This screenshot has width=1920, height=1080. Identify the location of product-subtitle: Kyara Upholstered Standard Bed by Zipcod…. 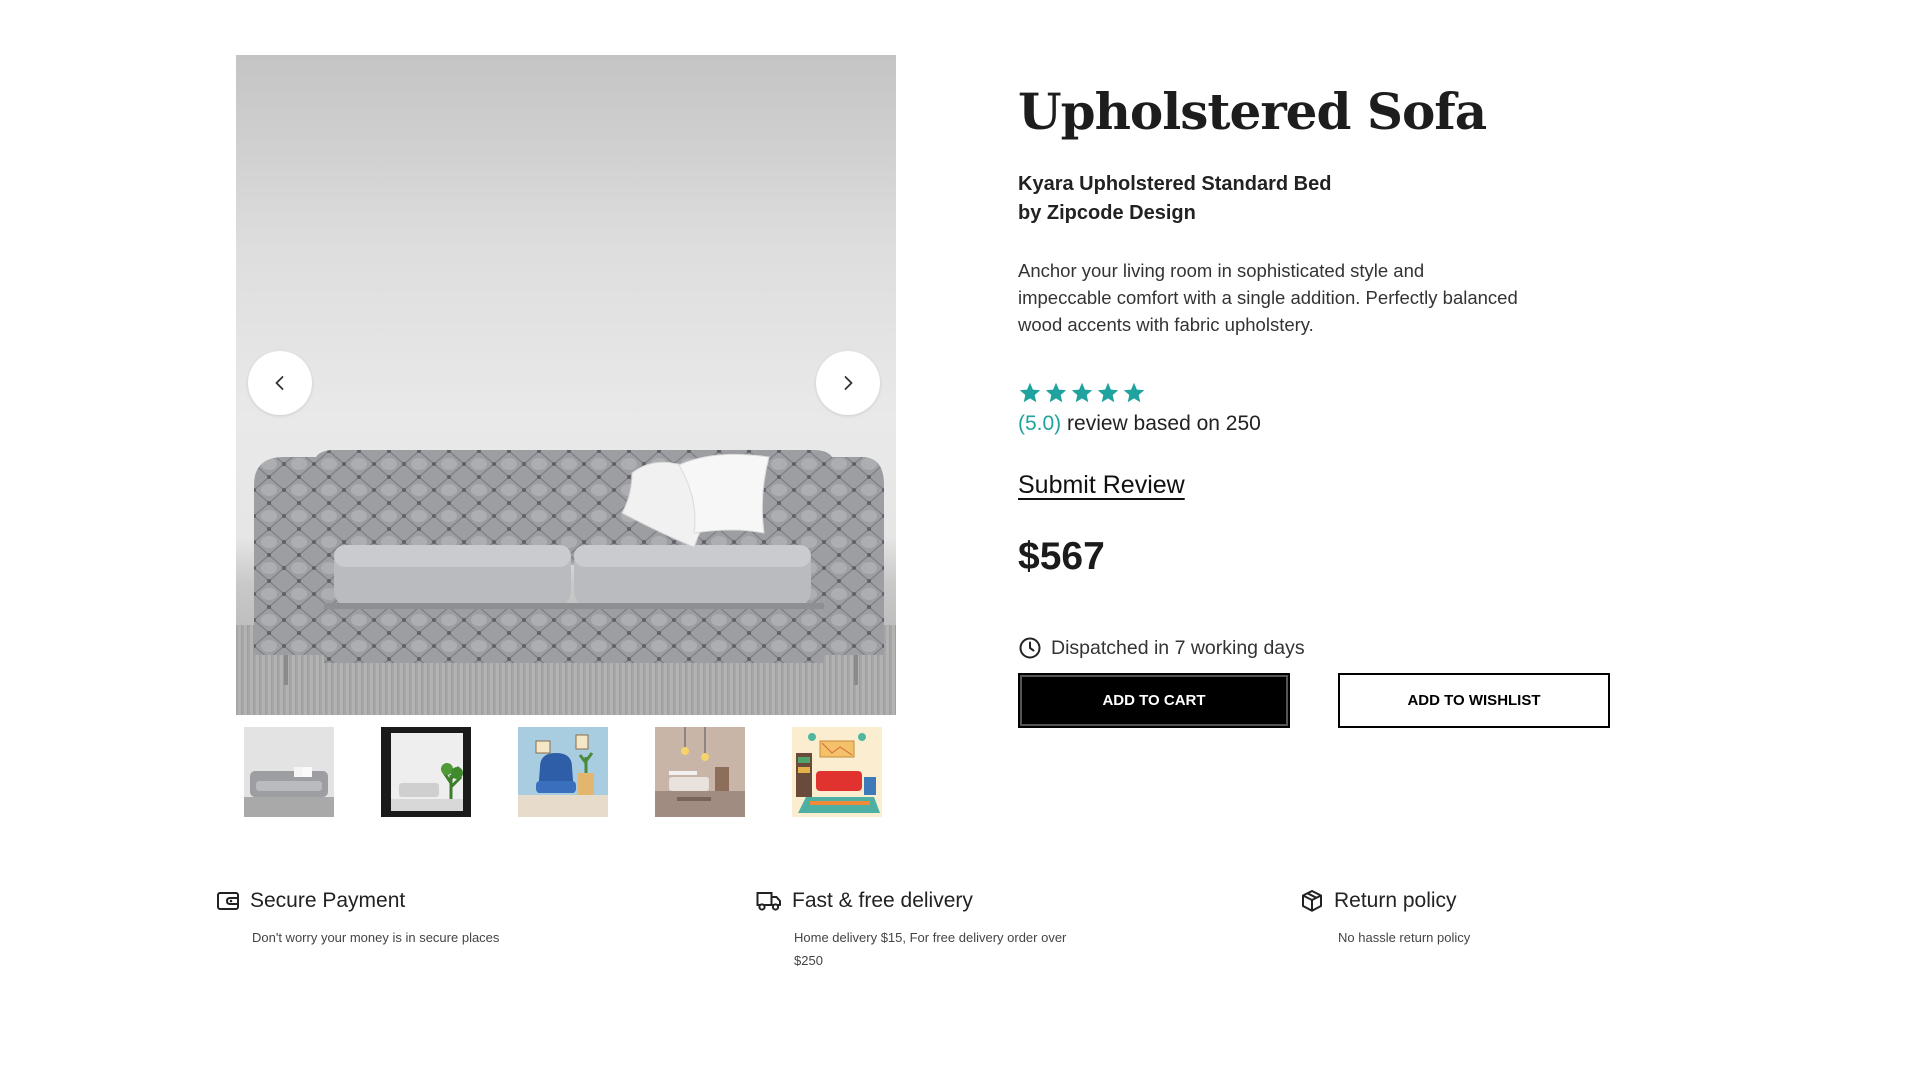
(1174, 199).